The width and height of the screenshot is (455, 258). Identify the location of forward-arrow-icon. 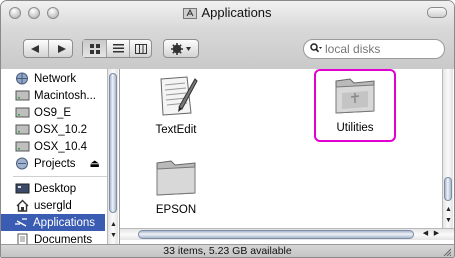
(61, 48).